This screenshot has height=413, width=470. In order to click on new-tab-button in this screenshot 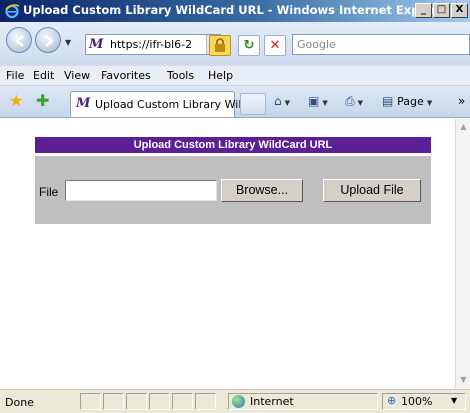, I will do `click(253, 104)`.